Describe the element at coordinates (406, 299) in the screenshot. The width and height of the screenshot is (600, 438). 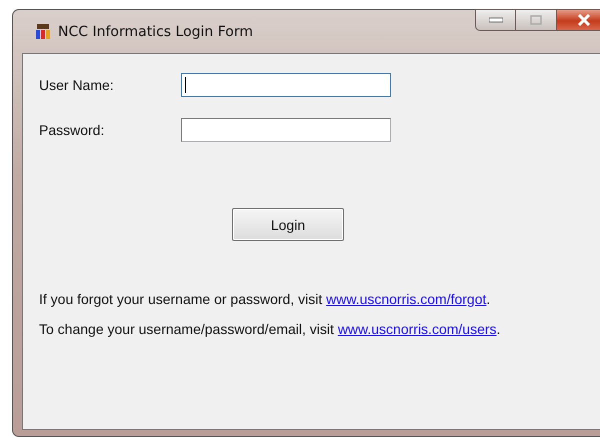
I see `link: www.uscnorris.com/forgot` at that location.